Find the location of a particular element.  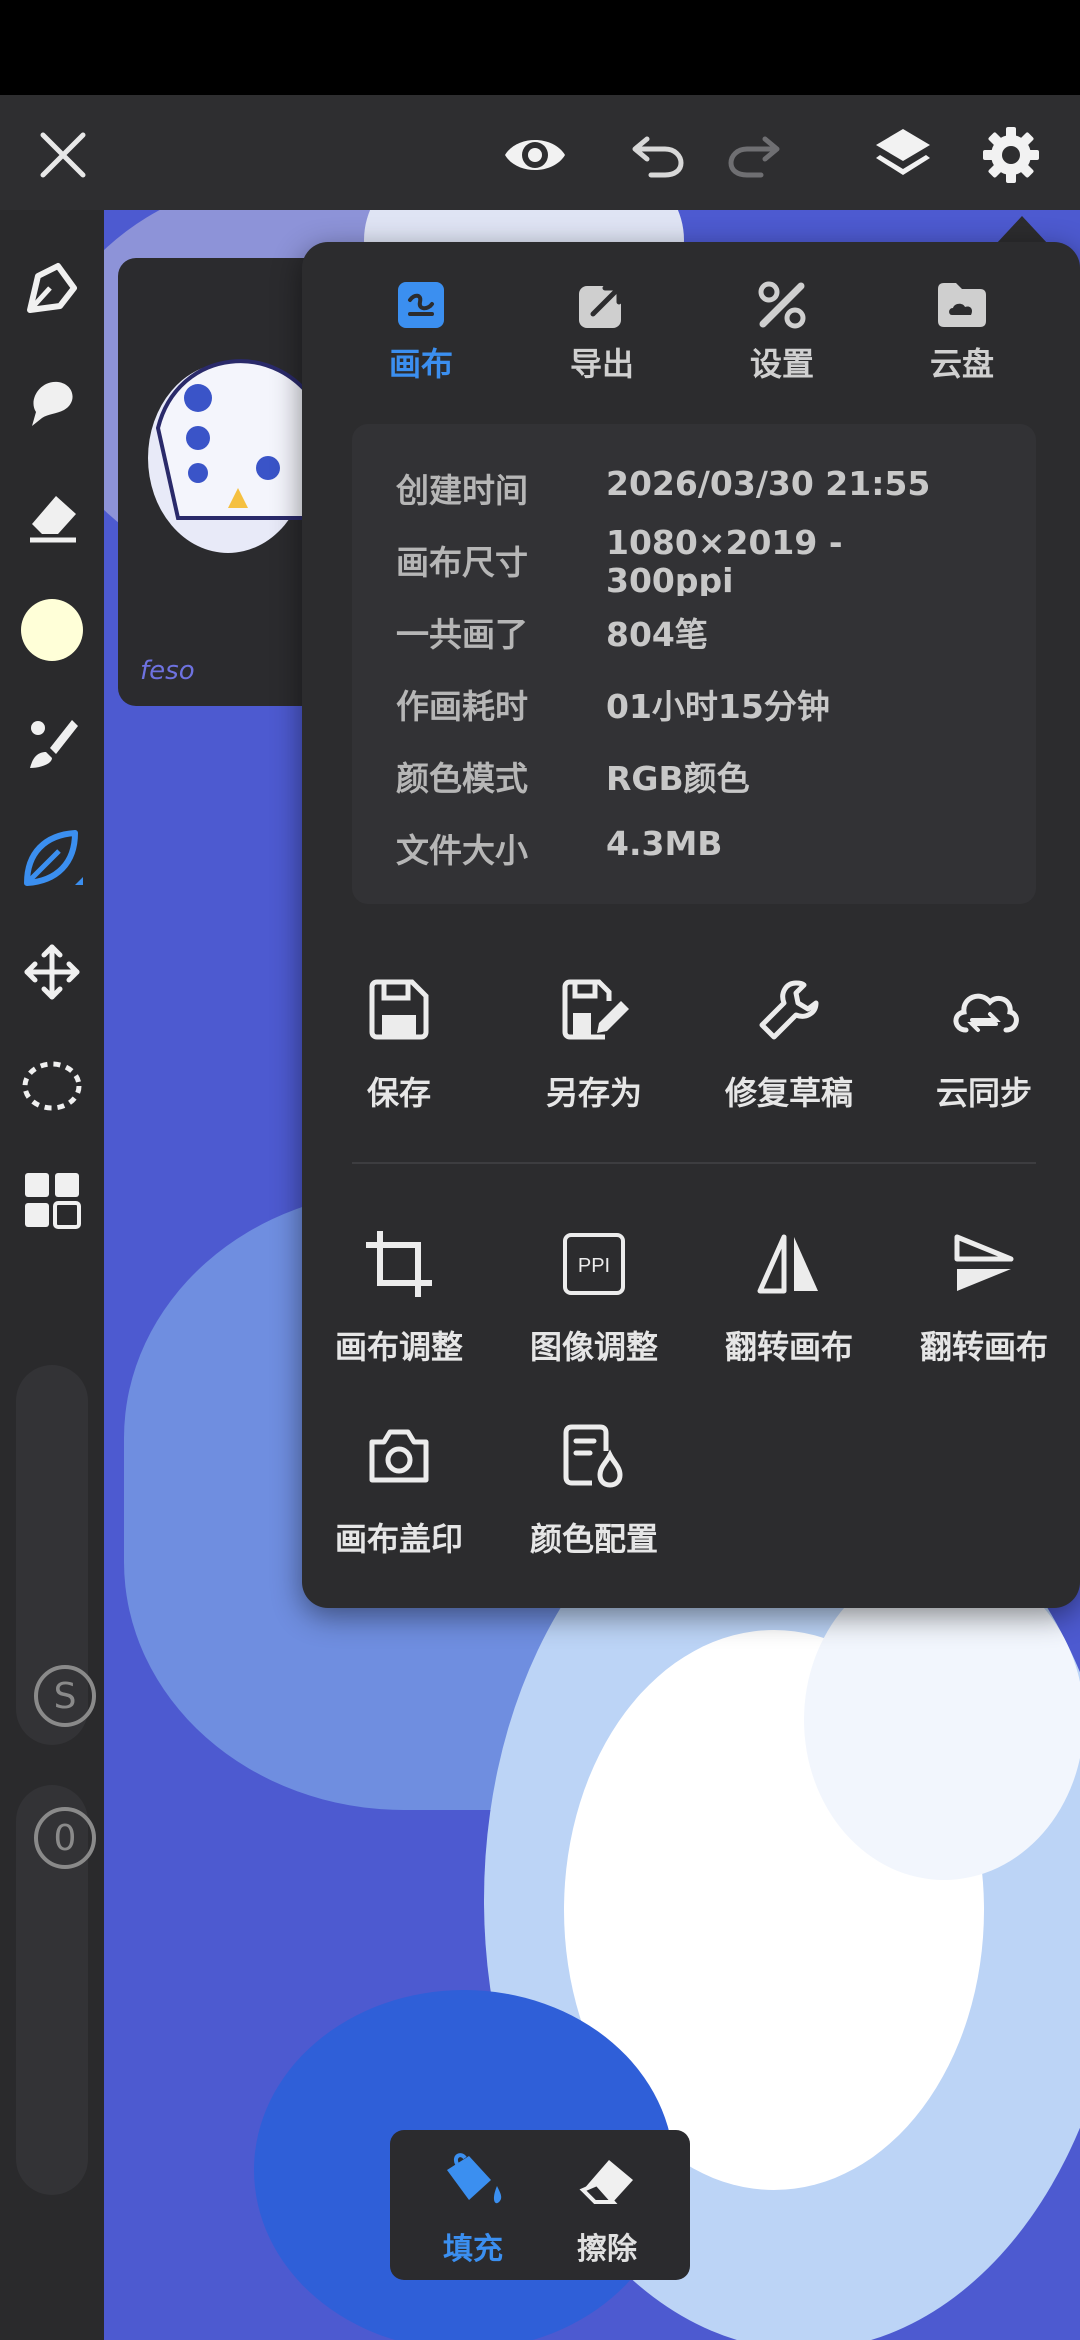

export-icon is located at coordinates (600, 306).